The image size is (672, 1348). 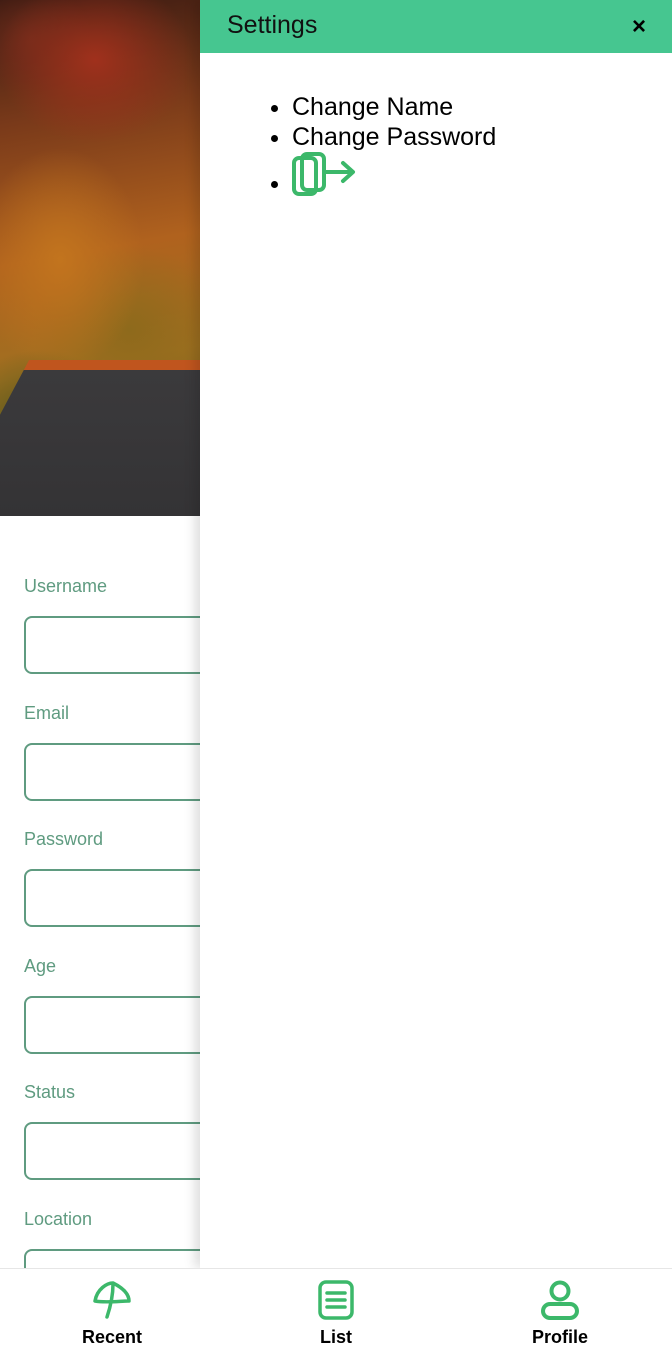 What do you see at coordinates (639, 27) in the screenshot?
I see `close-button: ×` at bounding box center [639, 27].